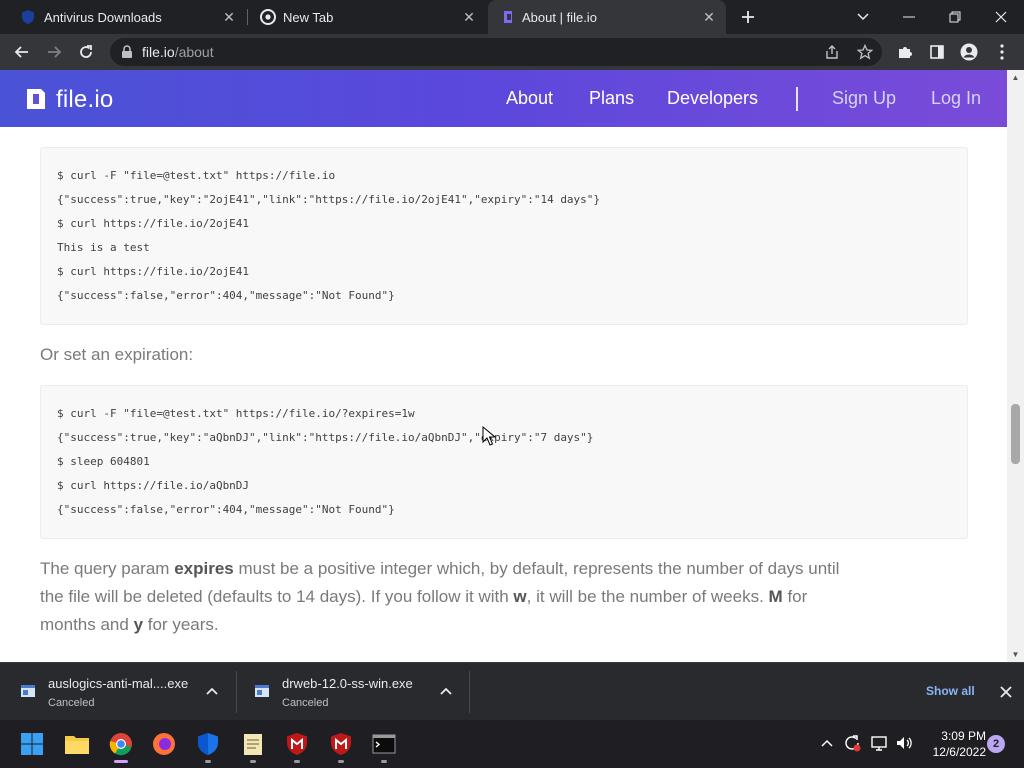 This screenshot has width=1024, height=768. I want to click on tray-volume, so click(904, 743).